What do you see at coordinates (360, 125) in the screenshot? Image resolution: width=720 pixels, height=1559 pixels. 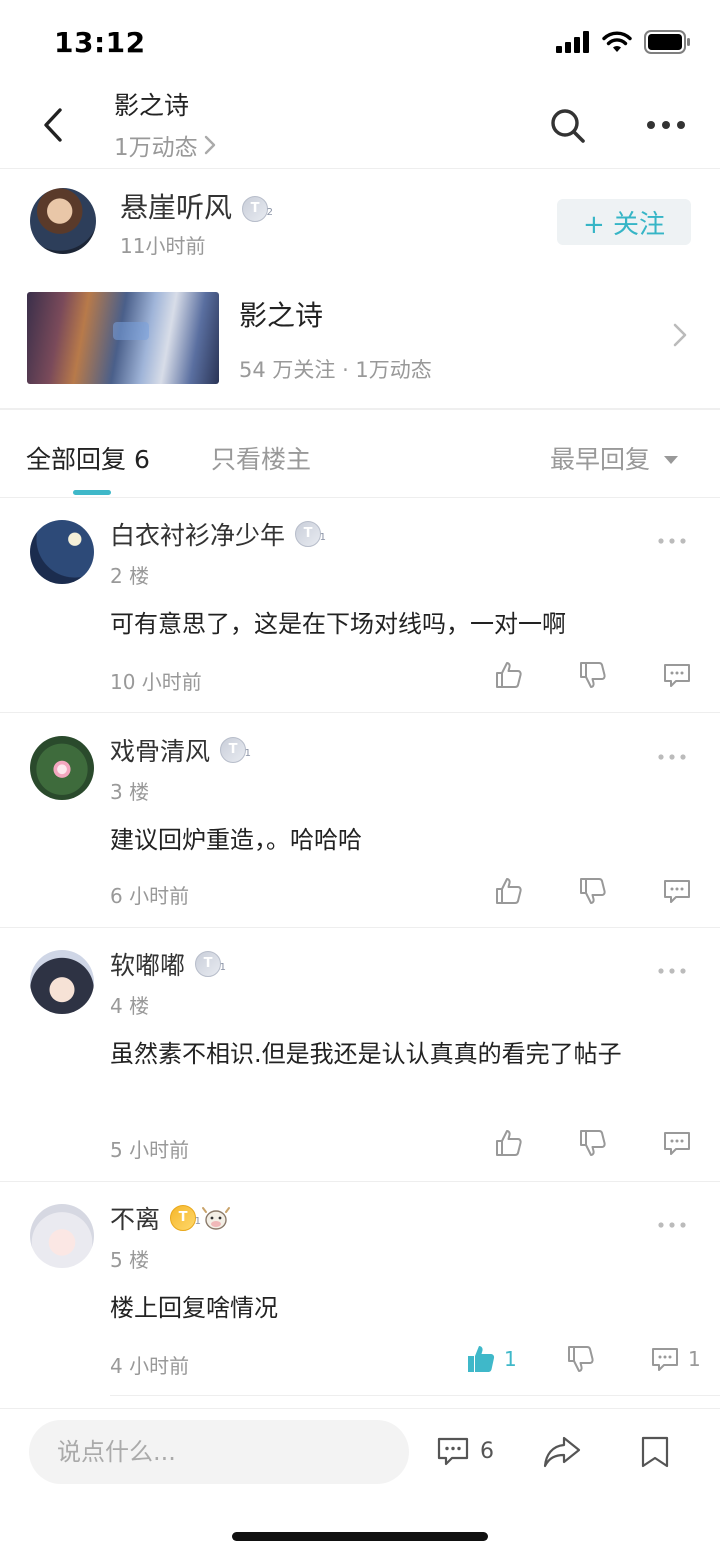 I see `nav-header: 影之诗 1万动态` at bounding box center [360, 125].